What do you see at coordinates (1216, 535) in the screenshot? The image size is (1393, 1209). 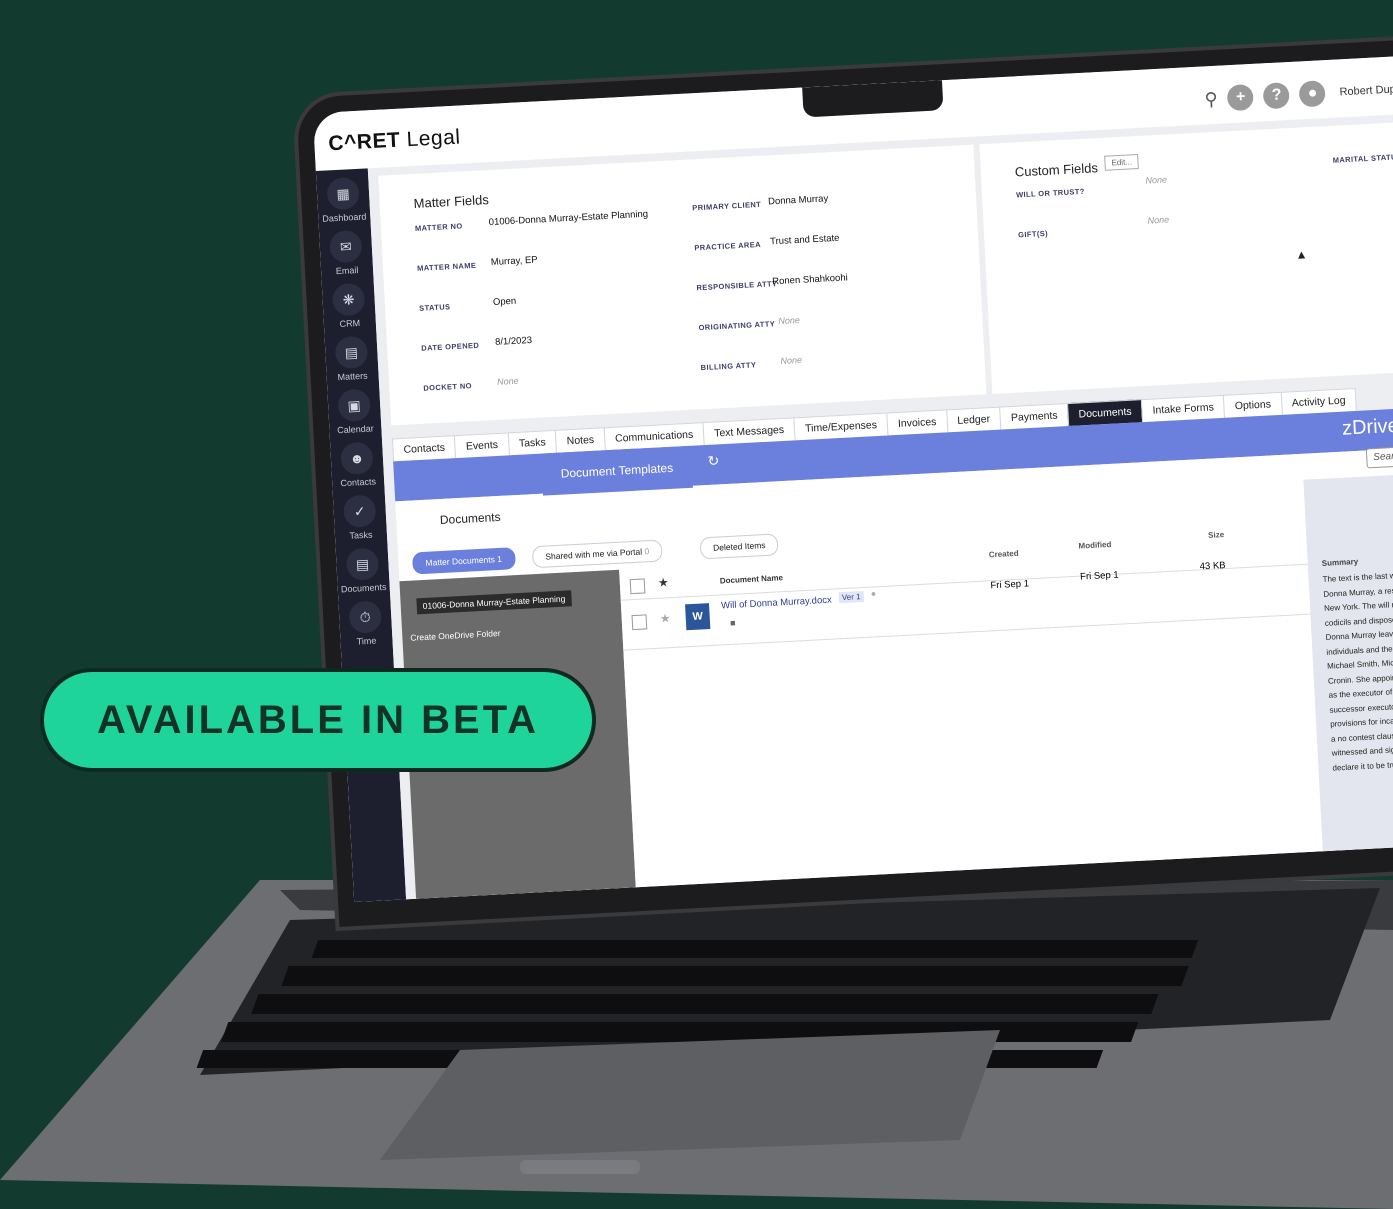 I see `col-size: Size` at bounding box center [1216, 535].